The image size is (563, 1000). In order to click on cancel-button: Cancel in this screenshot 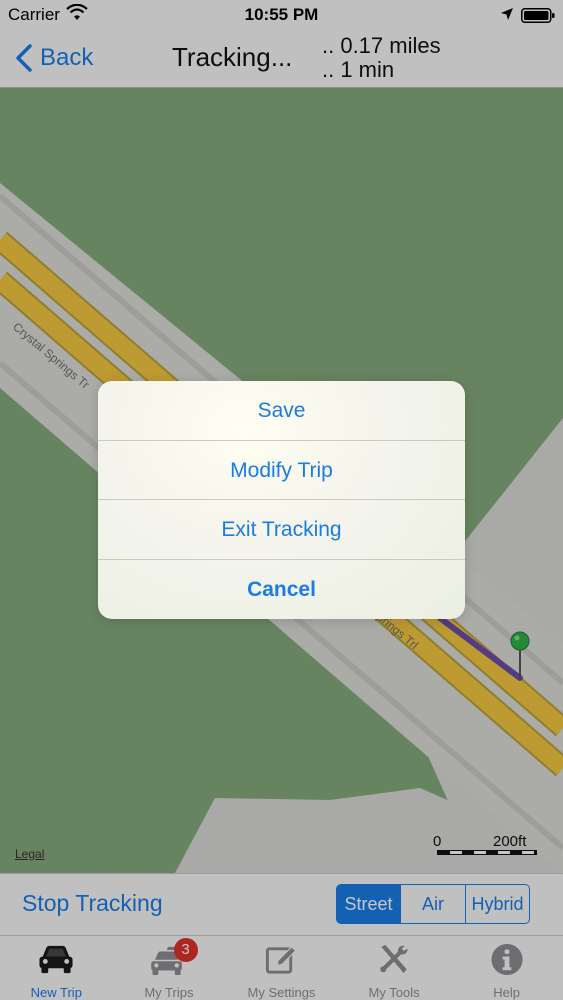, I will do `click(281, 590)`.